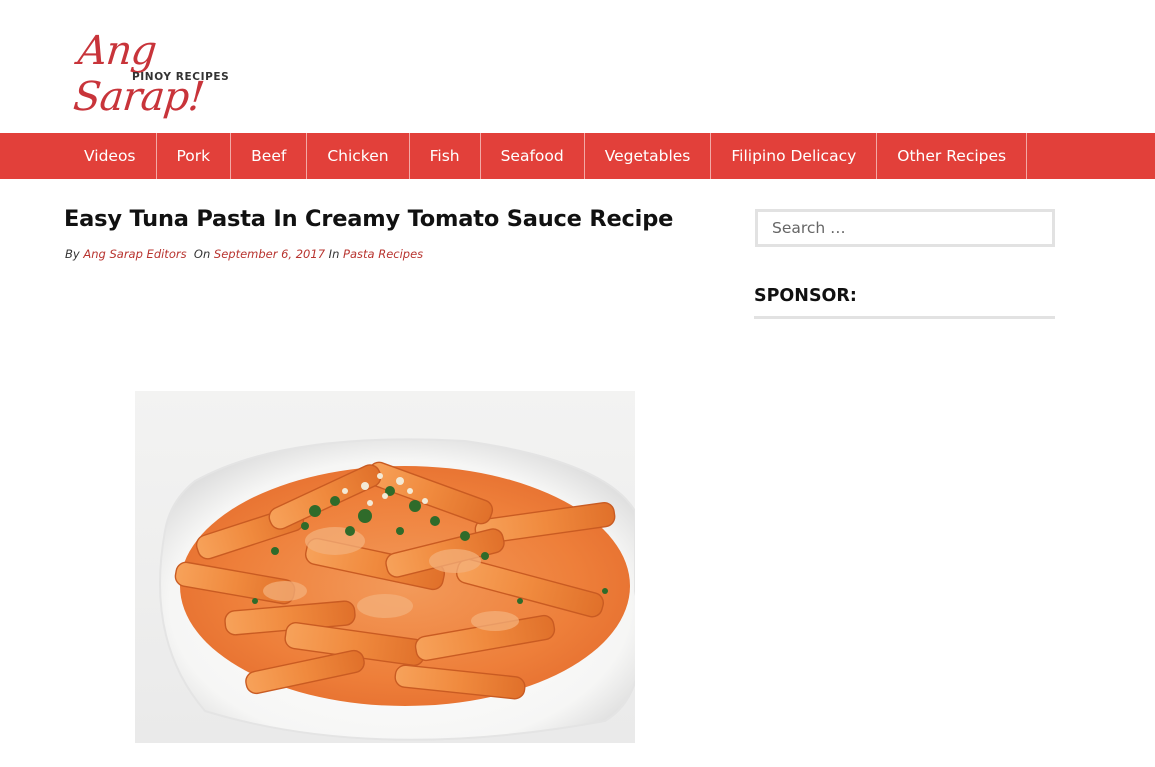 Image resolution: width=1155 pixels, height=767 pixels. What do you see at coordinates (357, 156) in the screenshot?
I see `nav-item-chicken: Chicken` at bounding box center [357, 156].